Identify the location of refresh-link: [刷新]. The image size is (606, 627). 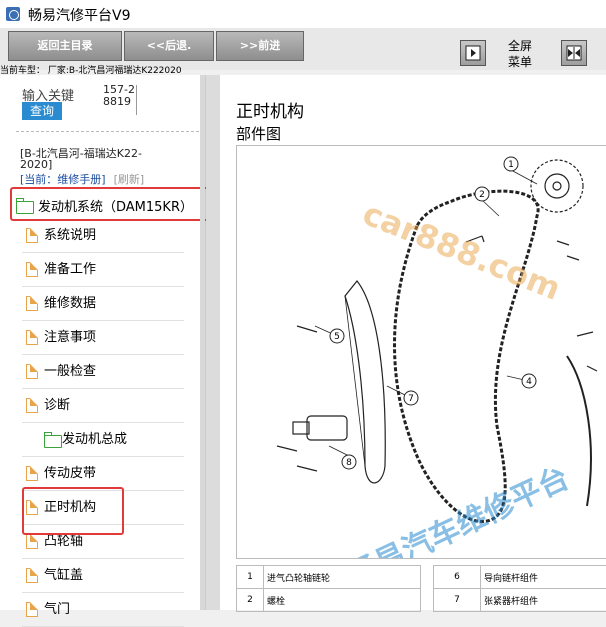
(129, 179).